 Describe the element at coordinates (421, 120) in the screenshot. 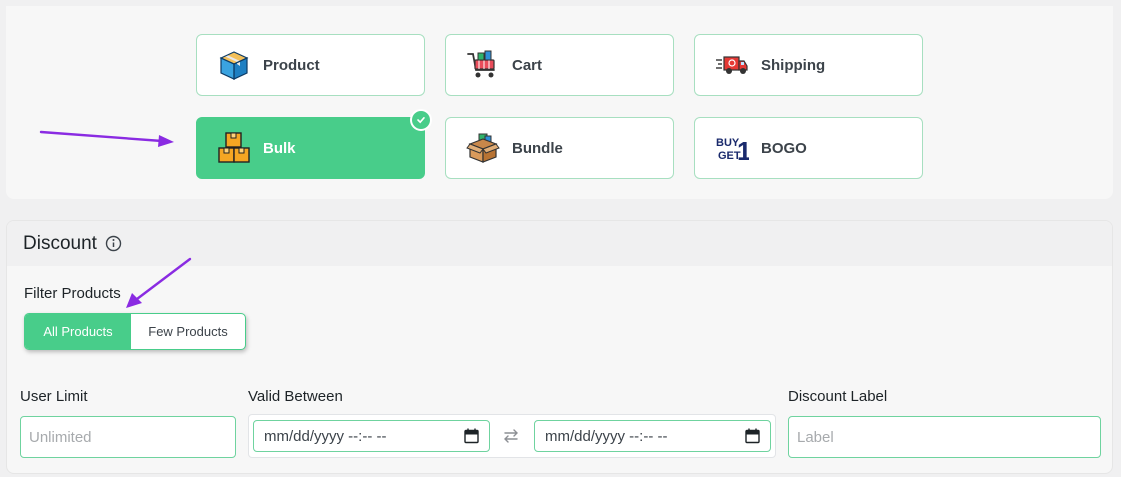

I see `selected-check-icon` at that location.